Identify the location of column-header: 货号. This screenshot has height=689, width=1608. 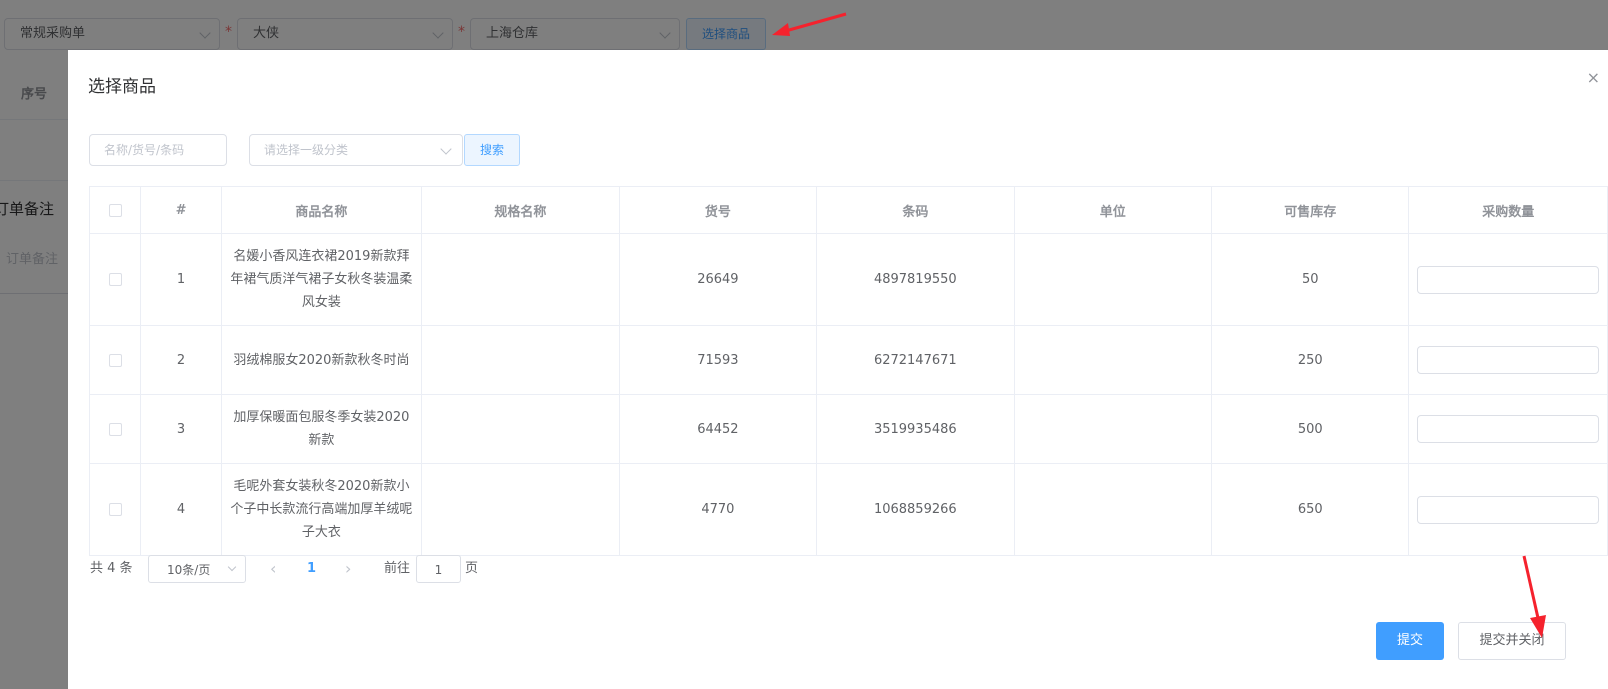
(718, 210).